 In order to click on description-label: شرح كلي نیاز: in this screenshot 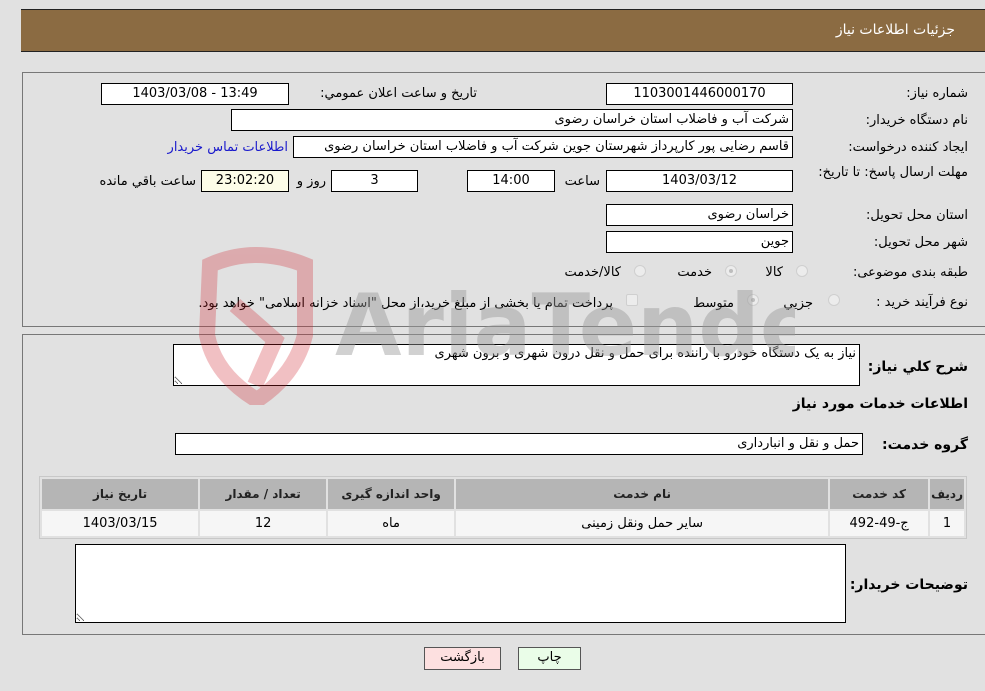, I will do `click(917, 367)`.